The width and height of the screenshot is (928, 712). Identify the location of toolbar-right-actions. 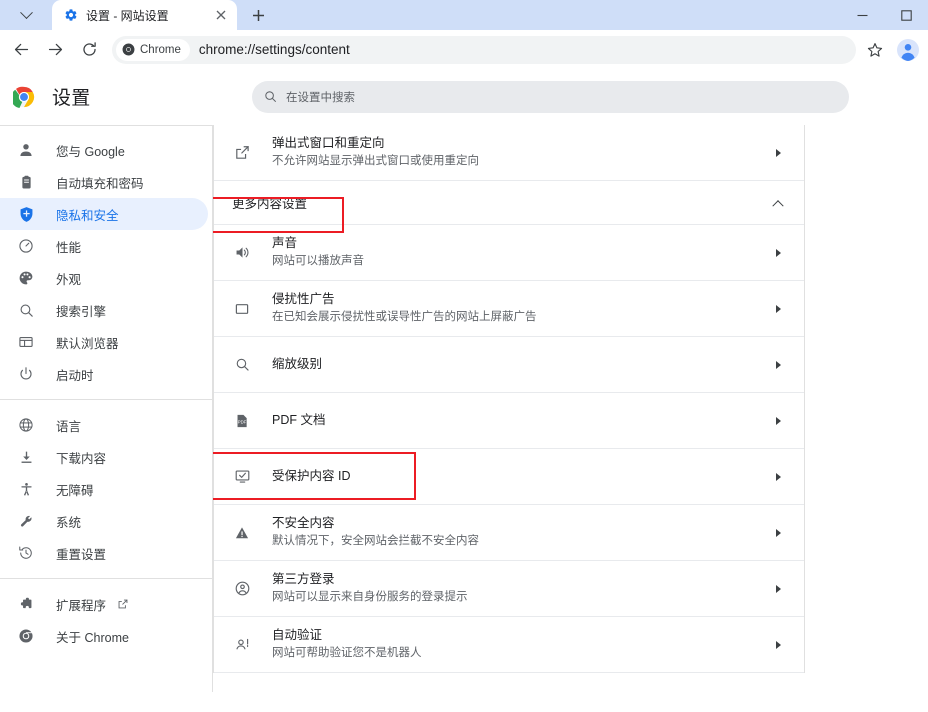
(891, 50).